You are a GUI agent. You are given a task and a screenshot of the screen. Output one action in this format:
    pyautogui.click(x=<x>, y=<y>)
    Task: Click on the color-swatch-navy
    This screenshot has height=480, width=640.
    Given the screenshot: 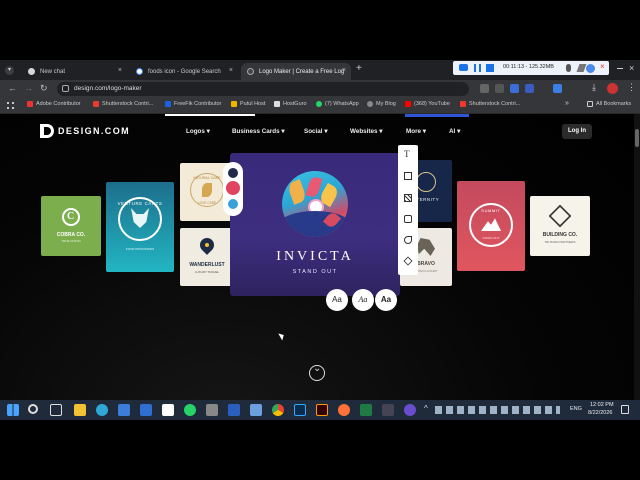 What is the action you would take?
    pyautogui.click(x=233, y=173)
    